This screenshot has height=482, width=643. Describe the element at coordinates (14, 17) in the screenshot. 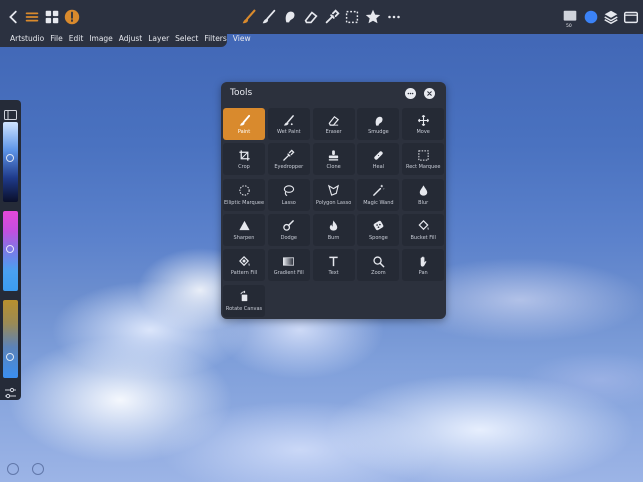

I see `back-icon` at that location.